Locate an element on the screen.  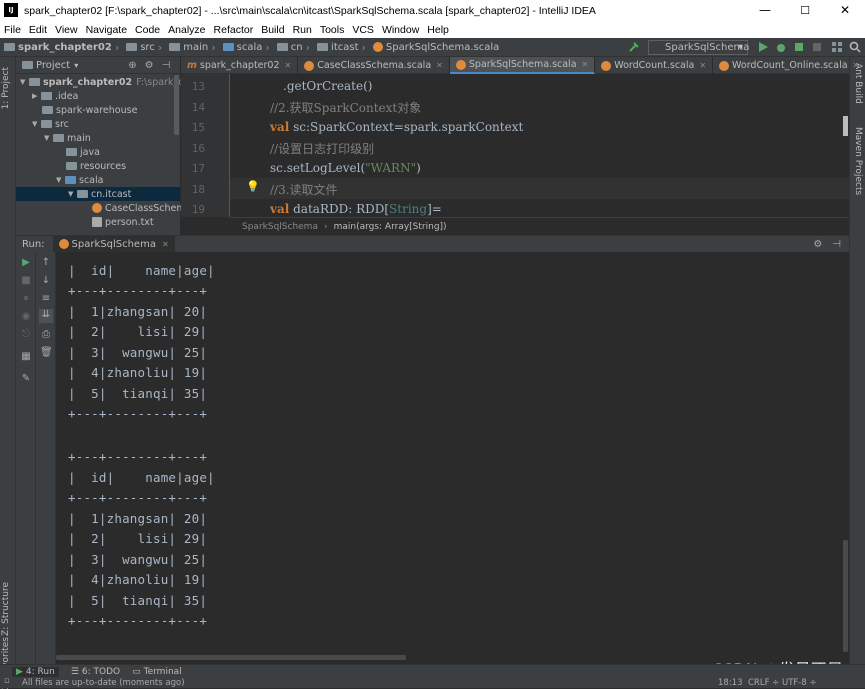
menu-file: File is located at coordinates (12, 30).